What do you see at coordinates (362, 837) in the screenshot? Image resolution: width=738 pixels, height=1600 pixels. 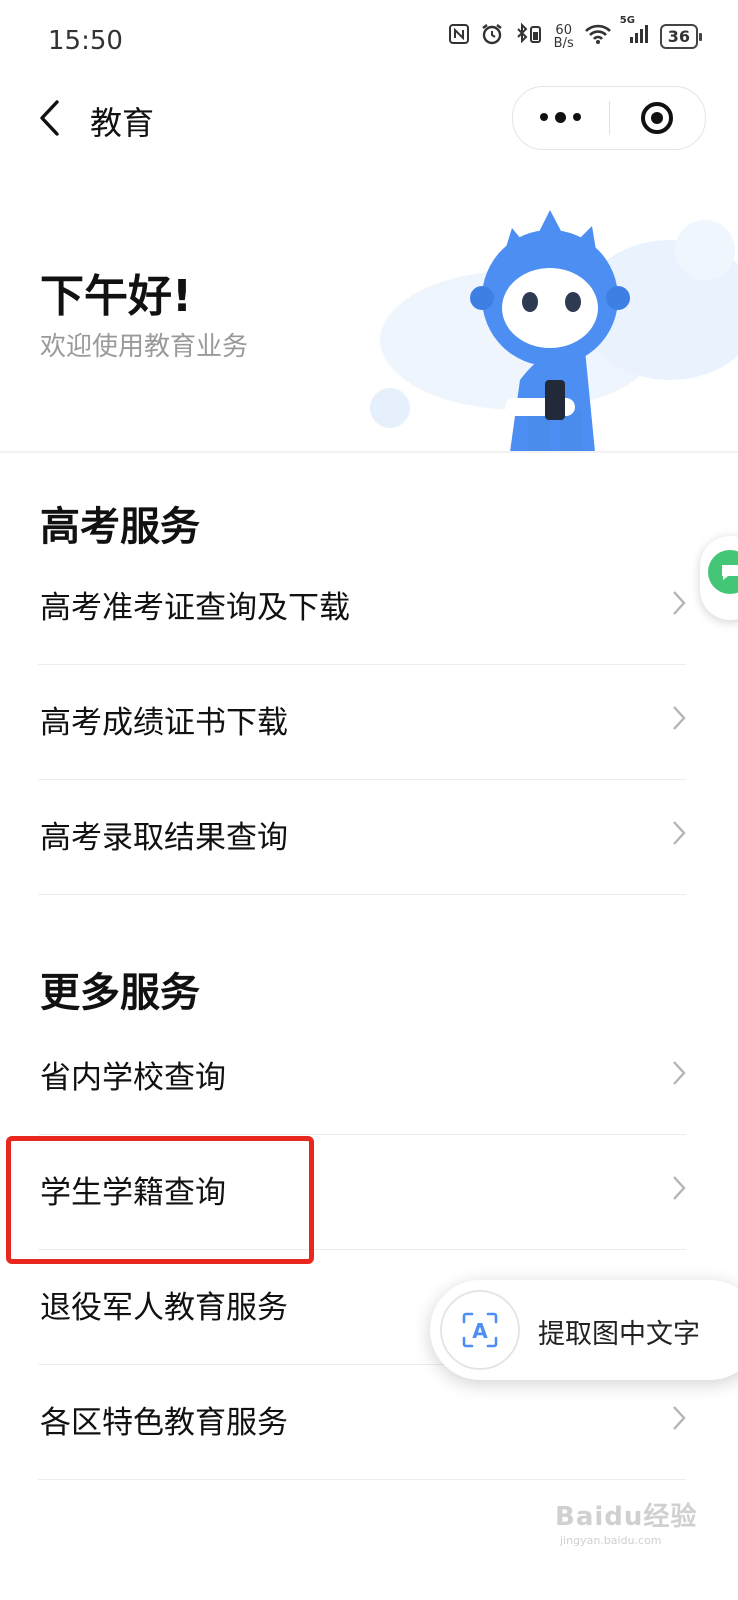 I see `list-item-admission-result: 高考录取结果查询` at bounding box center [362, 837].